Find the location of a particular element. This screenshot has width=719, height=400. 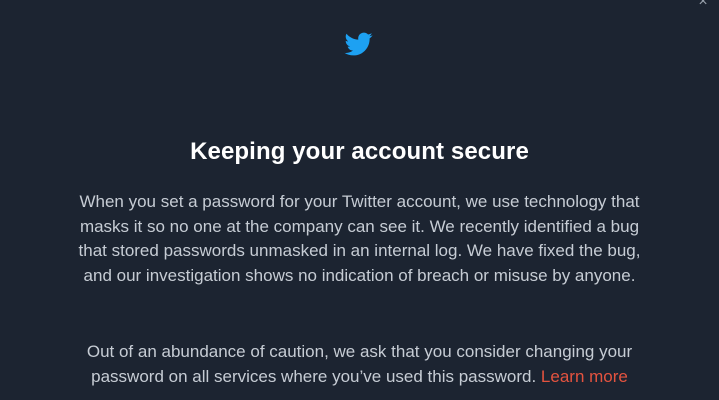

twitter-bird-icon is located at coordinates (358, 44).